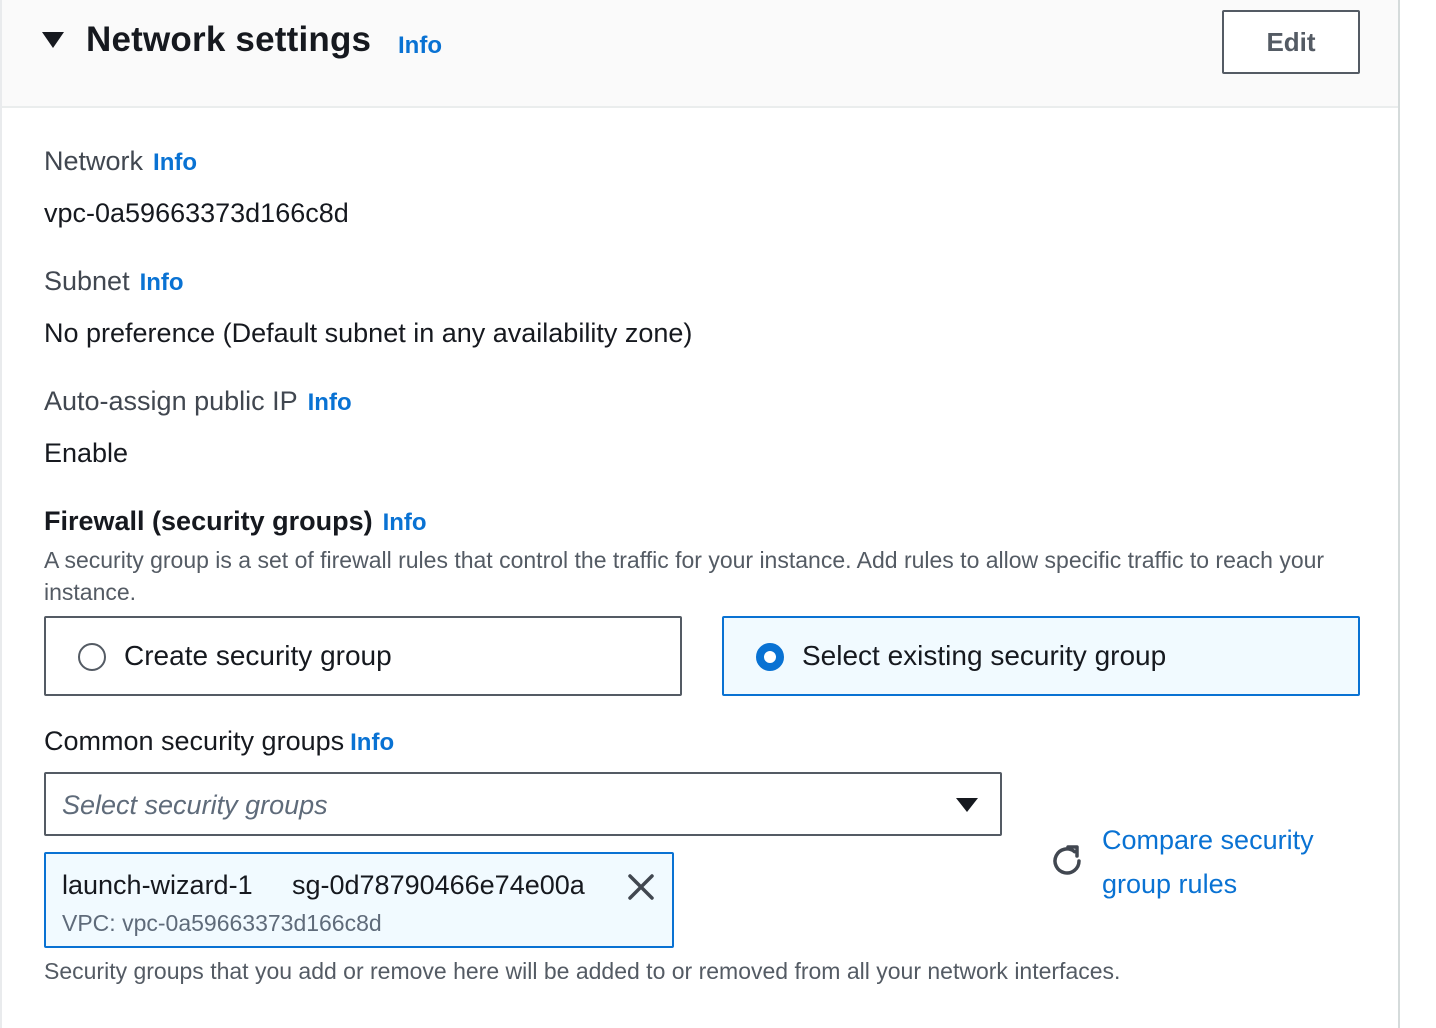 The image size is (1436, 1028). I want to click on token-vpc: VPC: vpc-0a59663373d166c8d, so click(222, 923).